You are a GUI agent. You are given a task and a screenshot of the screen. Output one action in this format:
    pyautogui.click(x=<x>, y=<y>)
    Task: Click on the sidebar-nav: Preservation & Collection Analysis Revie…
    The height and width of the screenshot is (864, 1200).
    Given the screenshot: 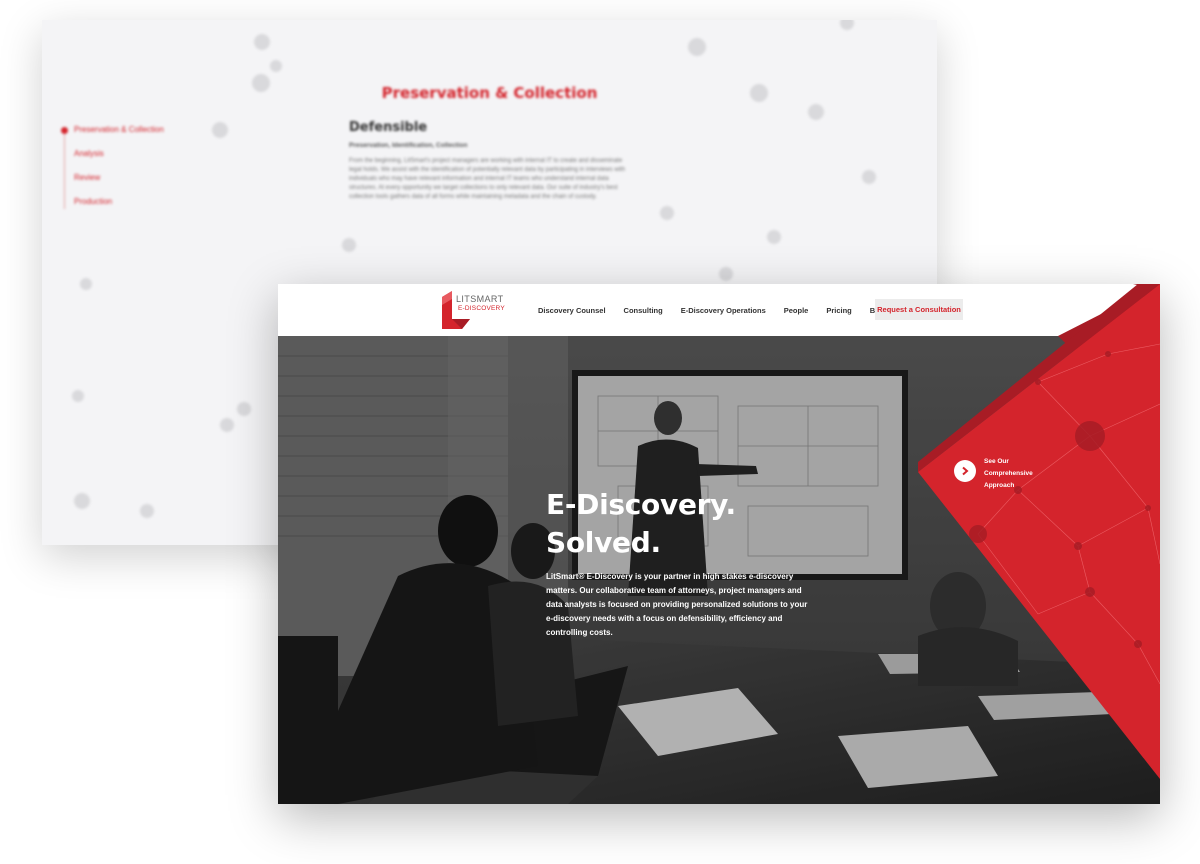 What is the action you would take?
    pyautogui.click(x=112, y=173)
    